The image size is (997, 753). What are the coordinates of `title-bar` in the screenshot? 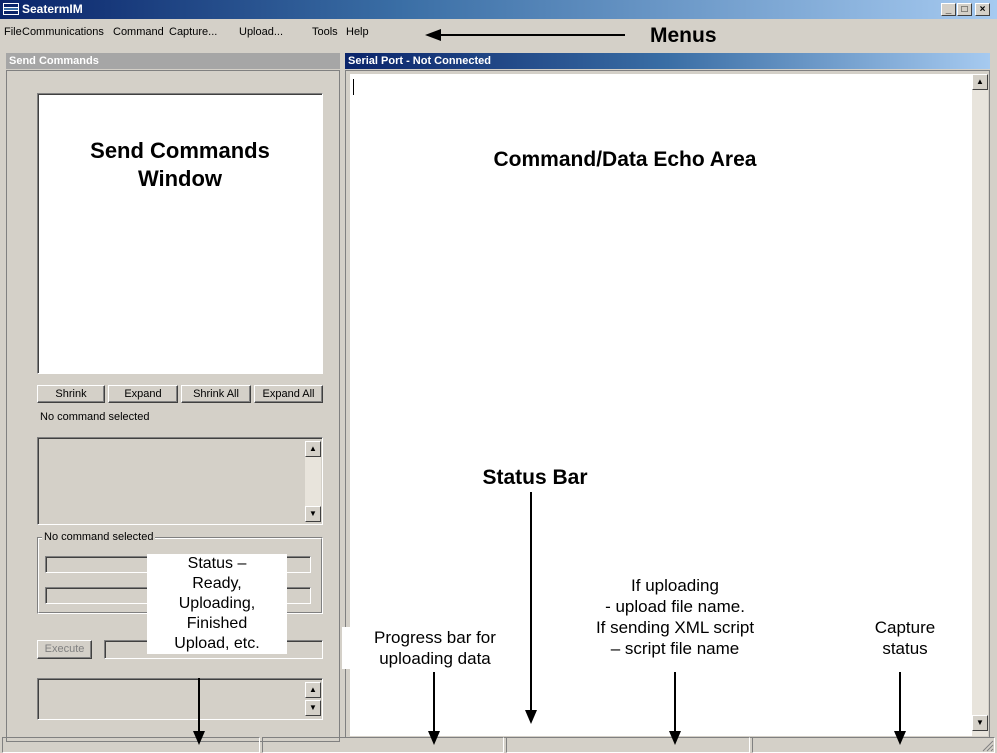 It's located at (498, 9).